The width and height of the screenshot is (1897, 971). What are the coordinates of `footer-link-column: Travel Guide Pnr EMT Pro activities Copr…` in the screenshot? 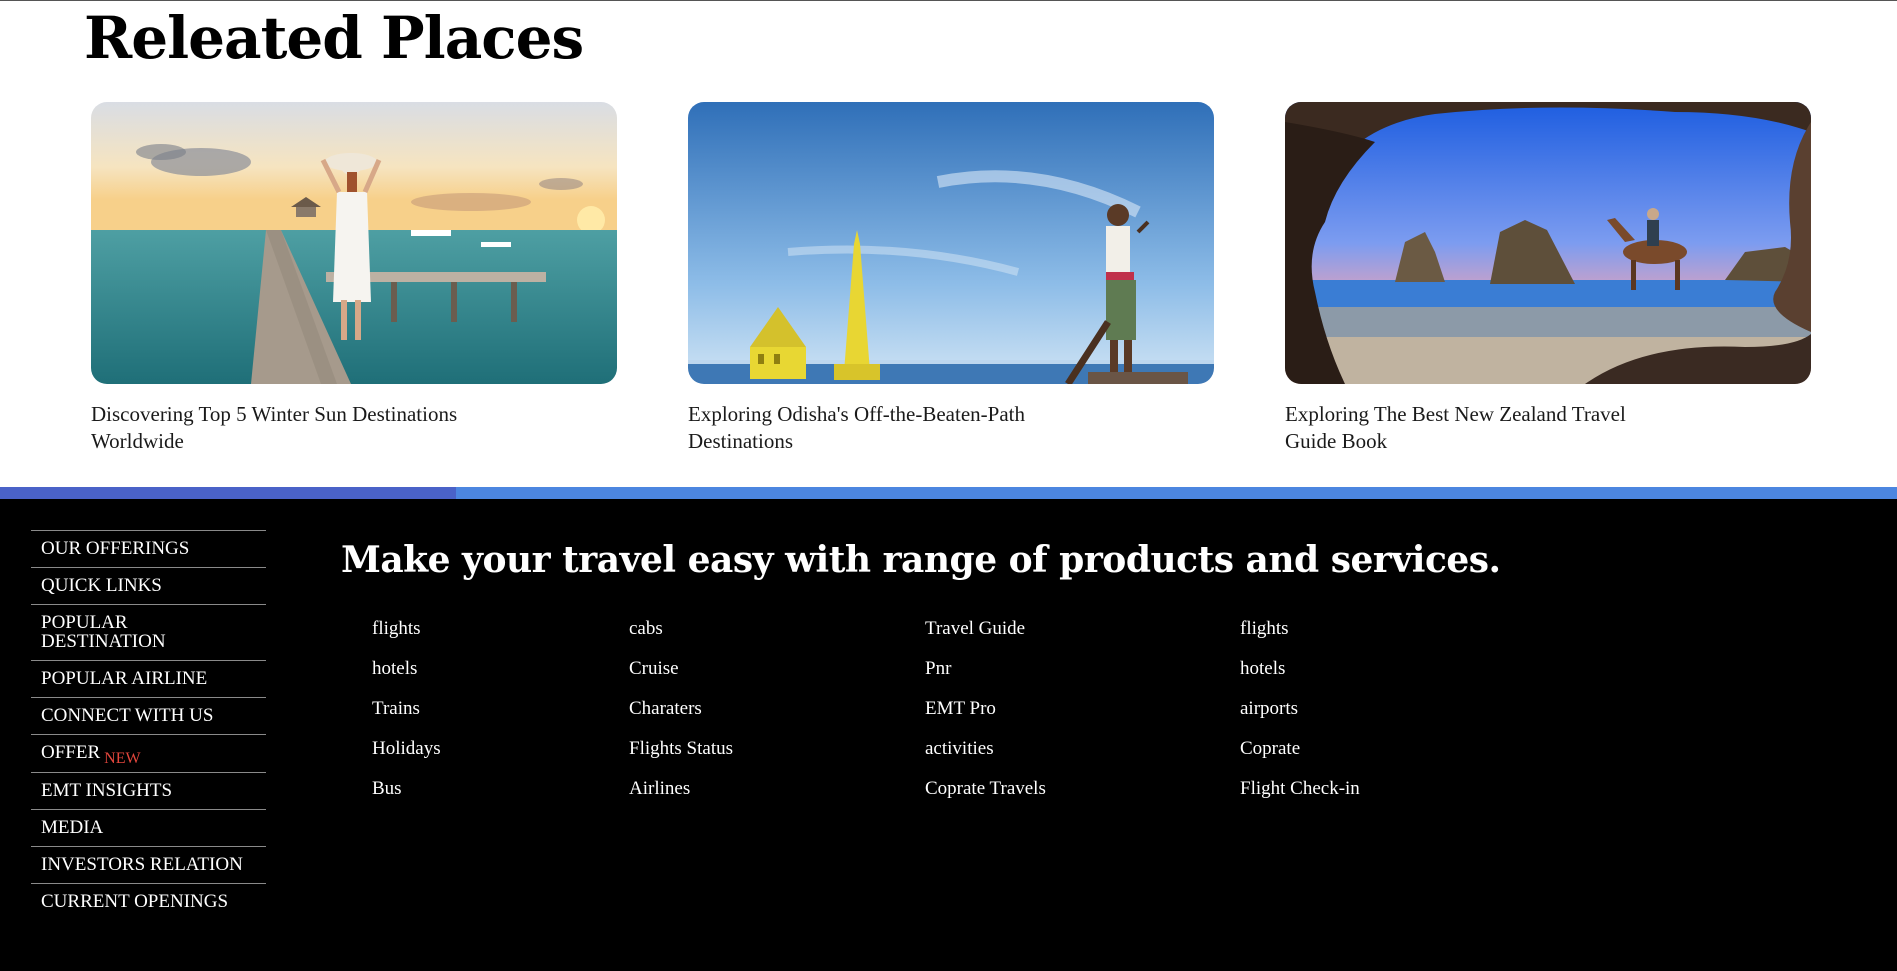 It's located at (985, 719).